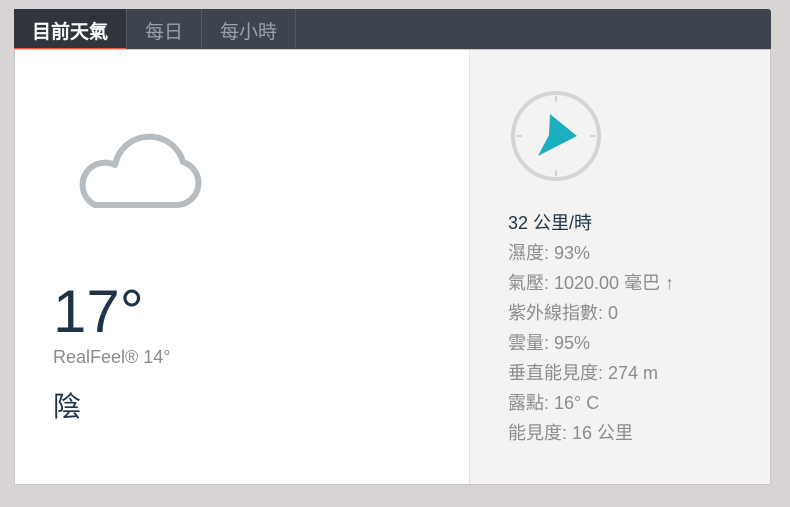 The width and height of the screenshot is (790, 507). I want to click on uv-index-row: 紫外線指數: 0, so click(563, 313).